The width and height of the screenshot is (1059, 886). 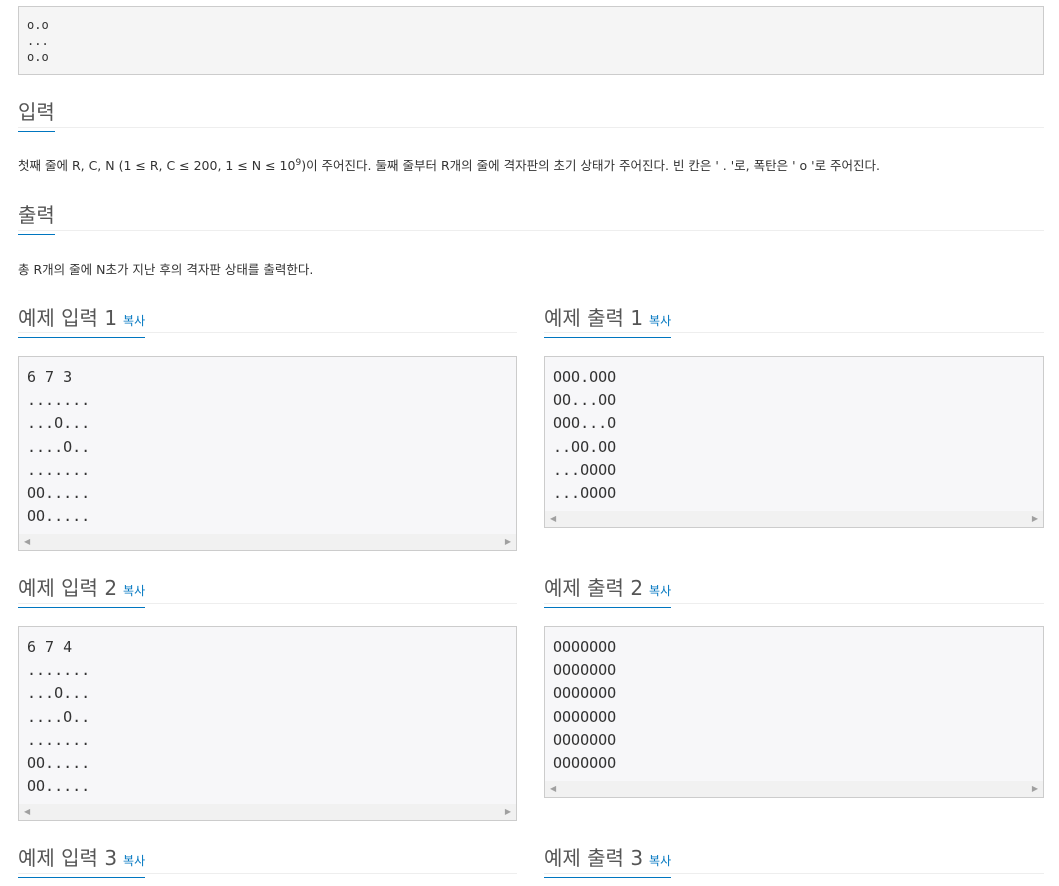 I want to click on sample-output-2-title: 예제 출력 2, so click(x=594, y=588).